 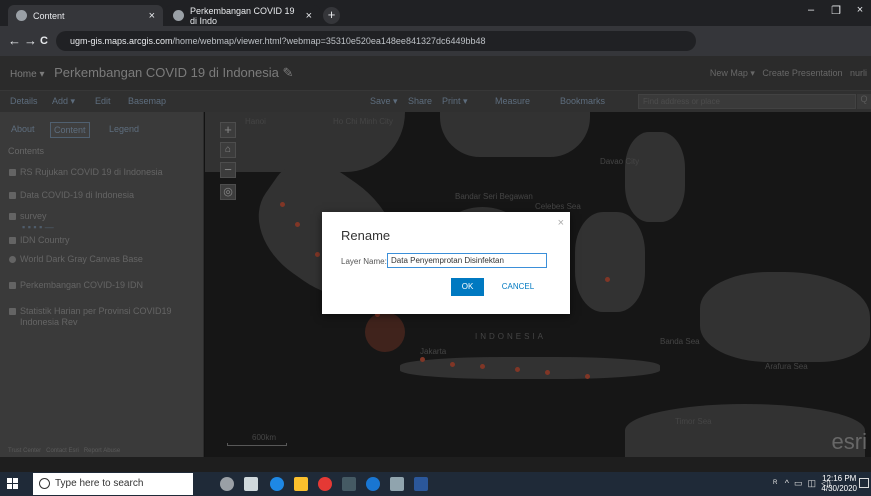 What do you see at coordinates (839, 488) in the screenshot?
I see `clock-date: 4/30/2020` at bounding box center [839, 488].